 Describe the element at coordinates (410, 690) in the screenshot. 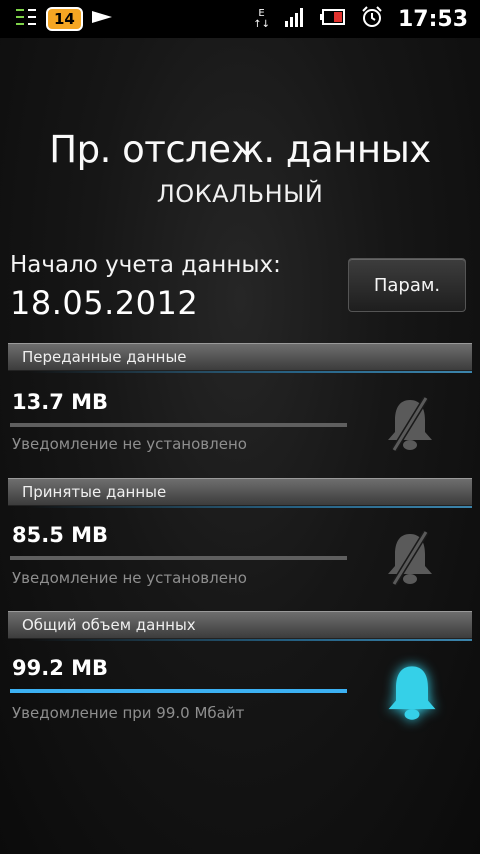

I see `bell-on-icon` at that location.